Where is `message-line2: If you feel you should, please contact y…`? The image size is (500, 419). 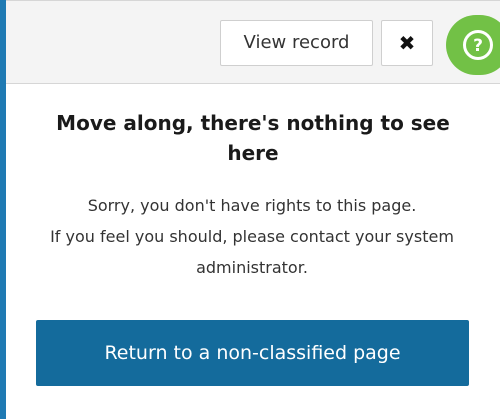
message-line2: If you feel you should, please contact y… is located at coordinates (252, 236).